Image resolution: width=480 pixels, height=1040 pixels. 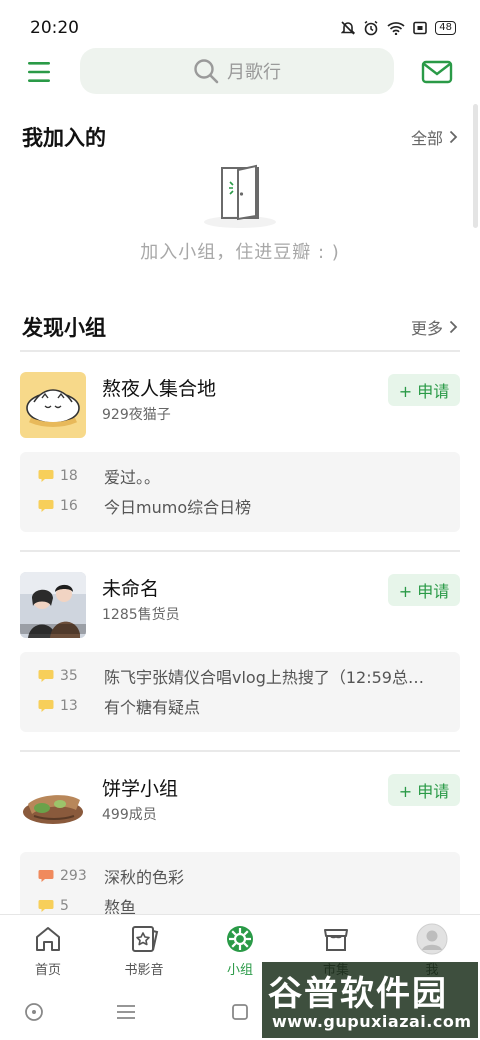 What do you see at coordinates (69, 476) in the screenshot?
I see `topic-comment-count: 18` at bounding box center [69, 476].